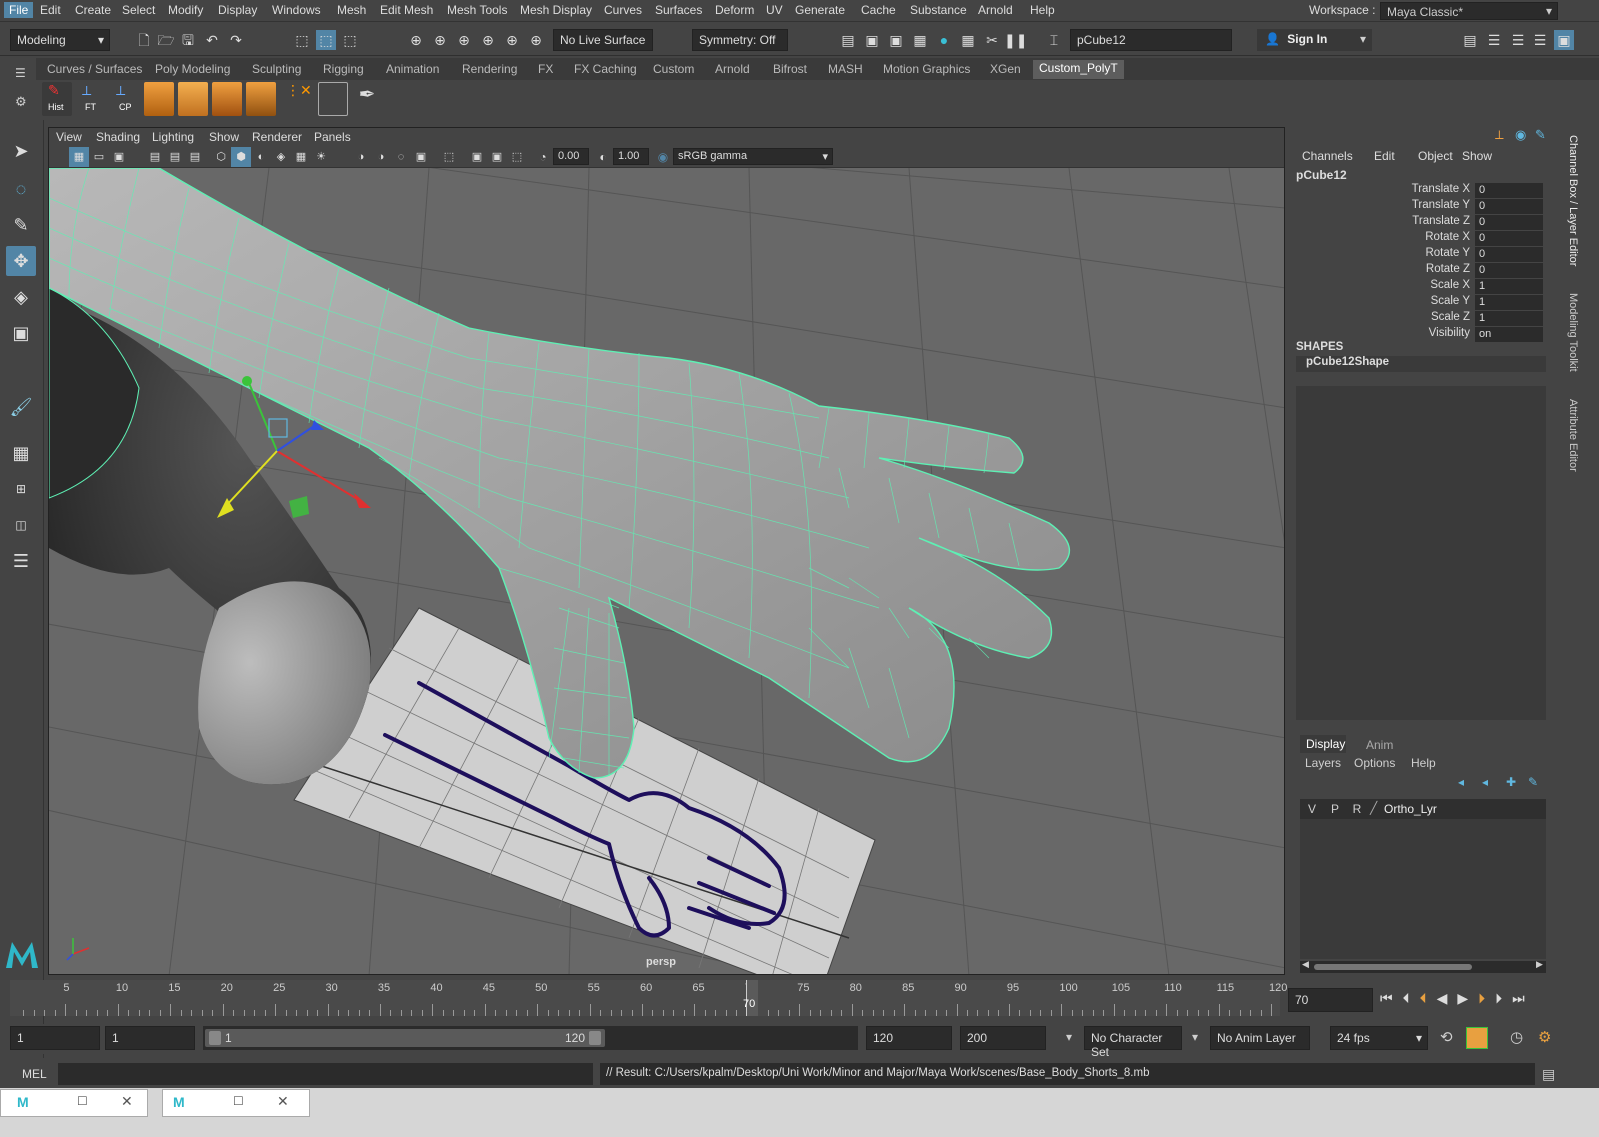 The width and height of the screenshot is (1599, 1137). What do you see at coordinates (351, 10) in the screenshot?
I see `menu-mesh: Mesh` at bounding box center [351, 10].